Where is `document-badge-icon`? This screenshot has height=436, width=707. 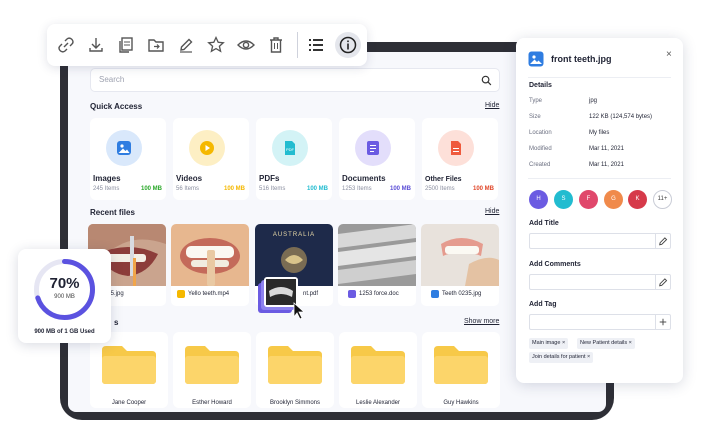
document-badge-icon is located at coordinates (352, 294).